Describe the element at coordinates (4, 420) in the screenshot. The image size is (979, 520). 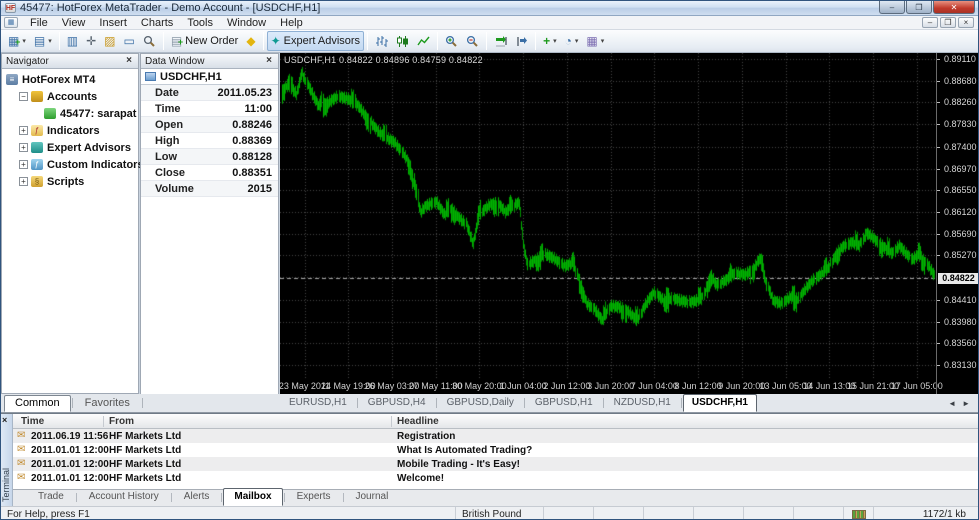
I see `terminal-close-icon: ×` at that location.